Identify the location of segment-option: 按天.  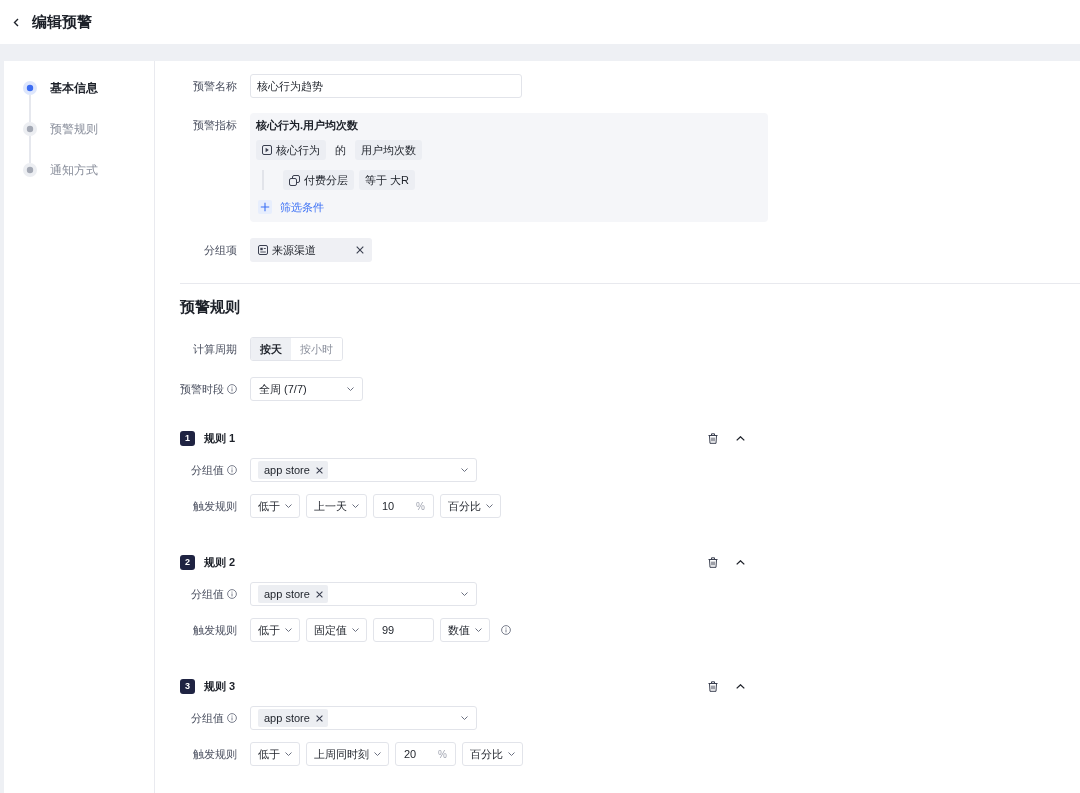
(271, 349).